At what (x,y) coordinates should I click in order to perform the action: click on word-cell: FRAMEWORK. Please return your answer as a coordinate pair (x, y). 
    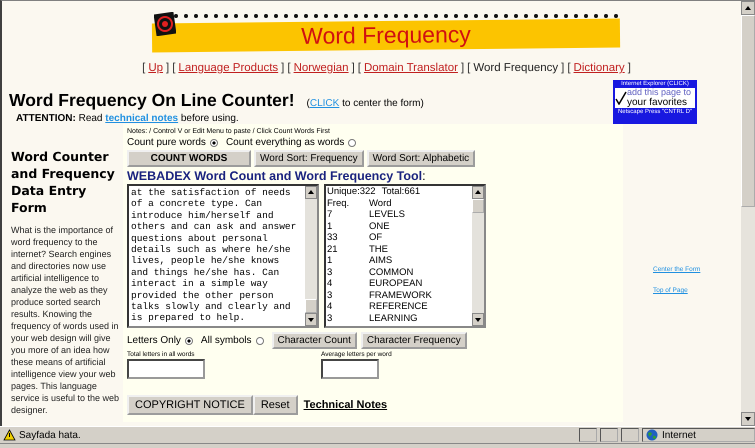
    Looking at the image, I should click on (400, 295).